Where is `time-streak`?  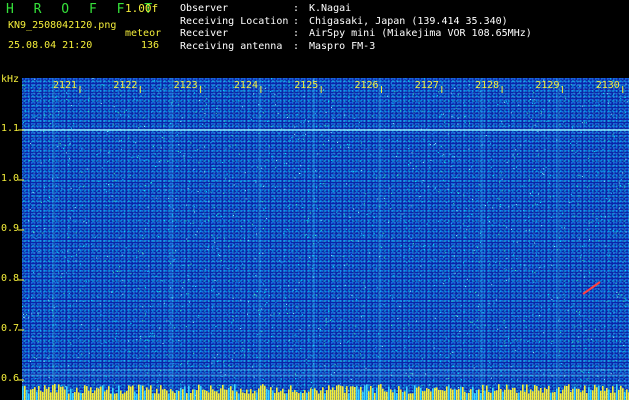
time-streak is located at coordinates (313, 239).